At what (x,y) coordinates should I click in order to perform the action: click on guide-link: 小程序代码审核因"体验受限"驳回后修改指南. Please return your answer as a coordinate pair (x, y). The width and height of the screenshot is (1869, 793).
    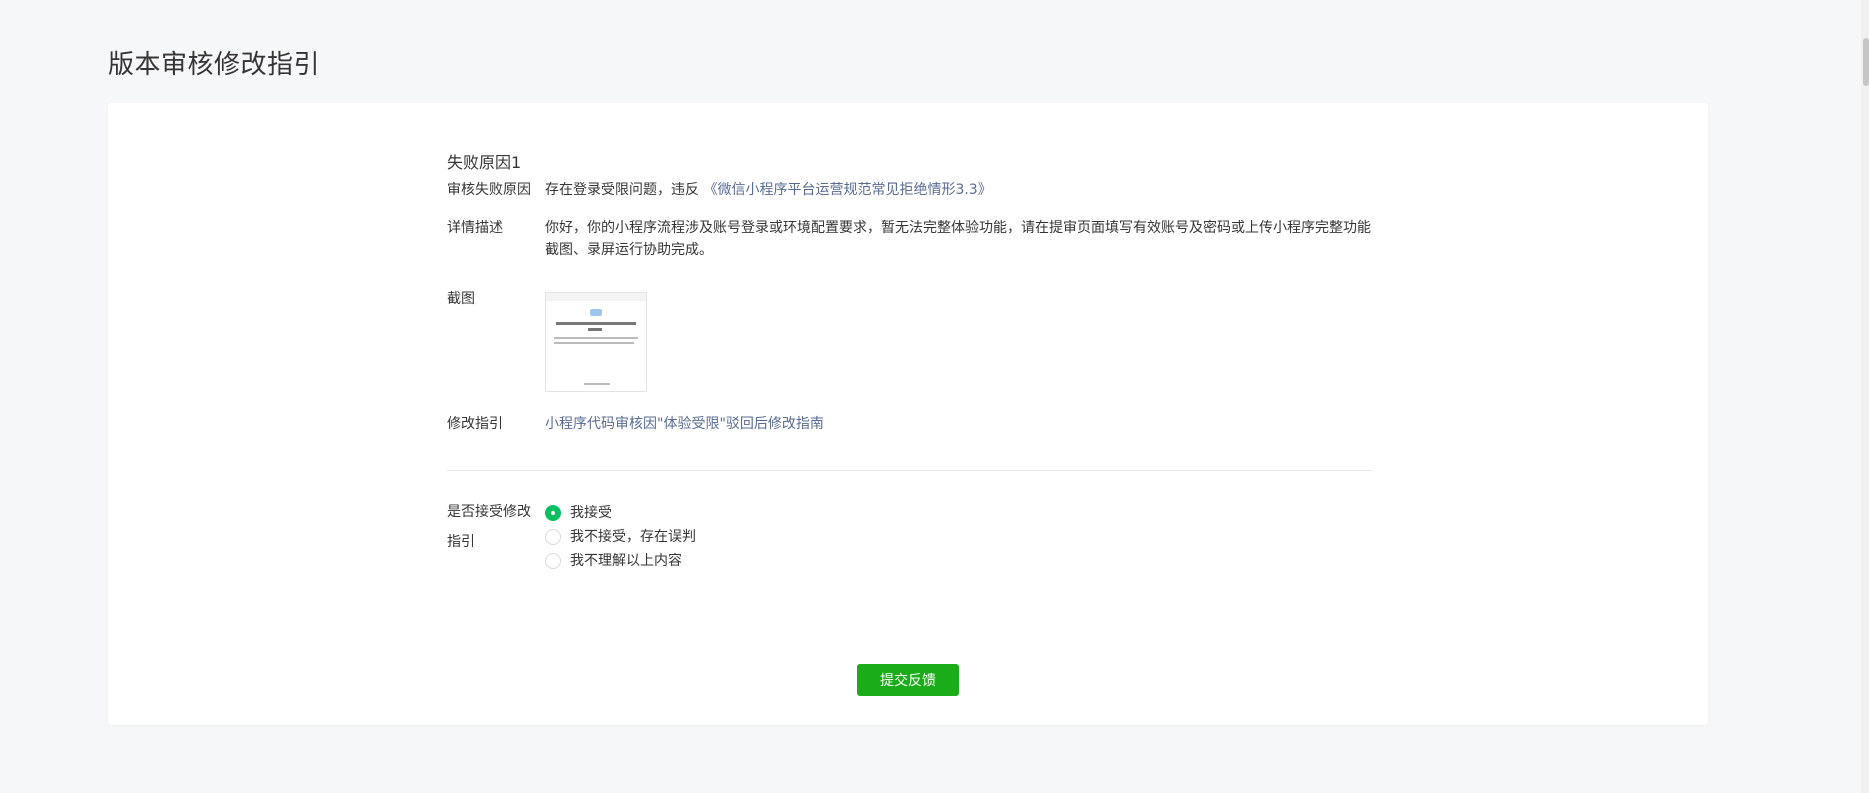
    Looking at the image, I should click on (684, 424).